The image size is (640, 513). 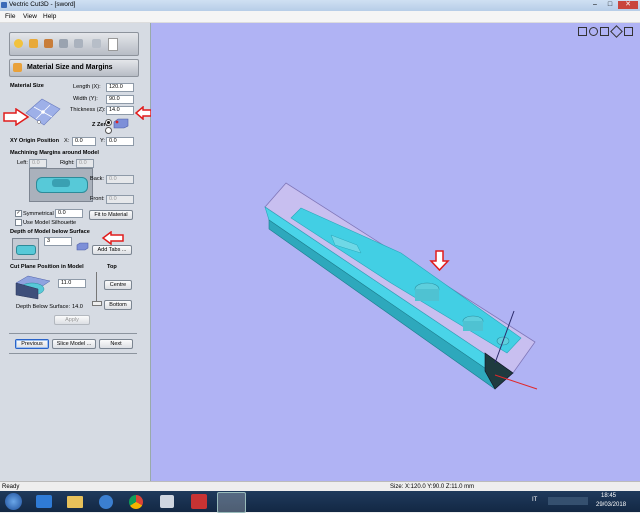 What do you see at coordinates (118, 305) in the screenshot?
I see `bottom-button: Bottom` at bounding box center [118, 305].